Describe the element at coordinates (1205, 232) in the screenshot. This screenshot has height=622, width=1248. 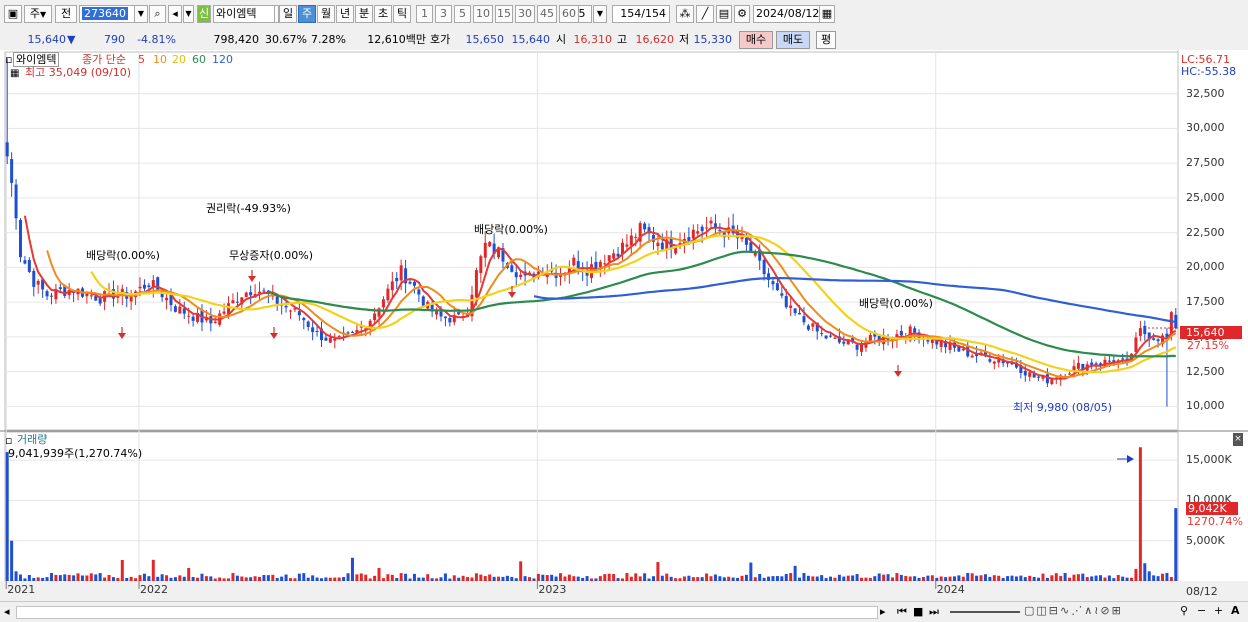
I see `price-tick-label: 22,500` at that location.